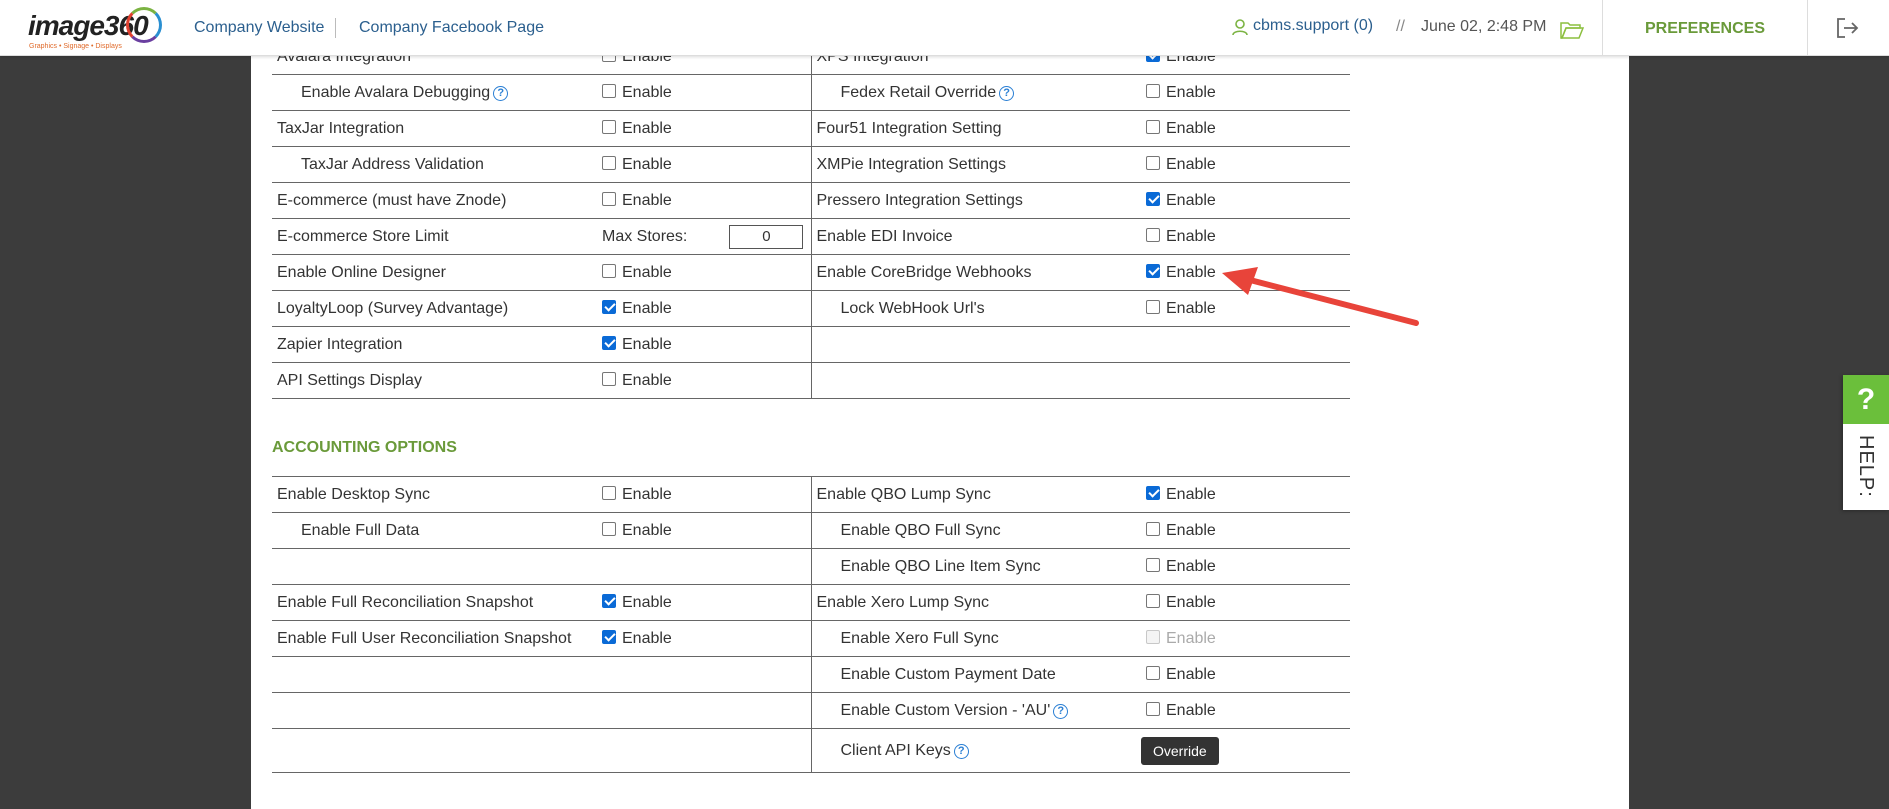 The width and height of the screenshot is (1889, 809). Describe the element at coordinates (451, 28) in the screenshot. I see `company-facebook-link: Company Facebook Page` at that location.